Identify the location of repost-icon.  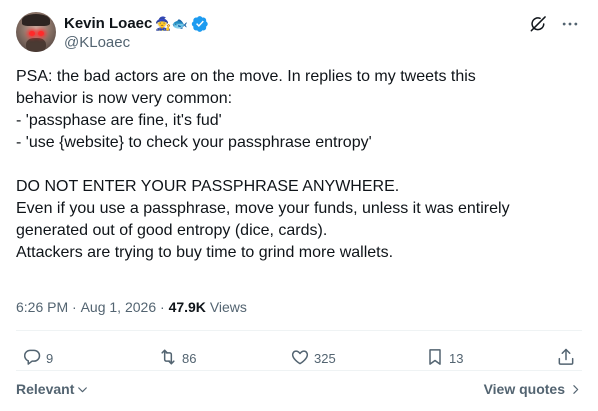
(168, 358).